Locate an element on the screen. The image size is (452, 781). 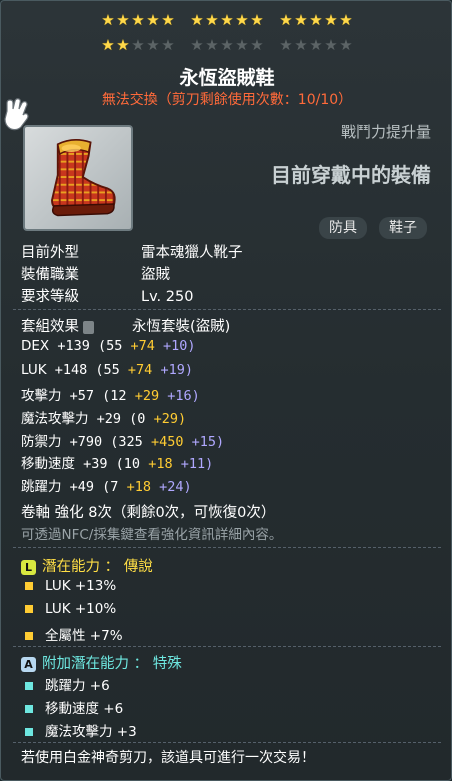
item-icon-frame is located at coordinates (78, 178).